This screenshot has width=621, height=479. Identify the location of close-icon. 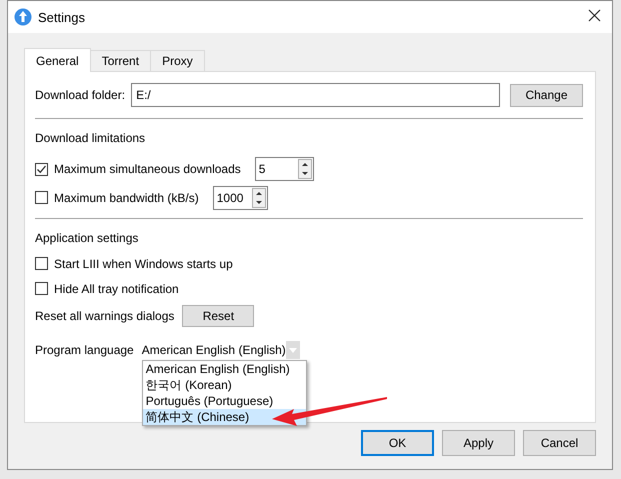
(594, 15).